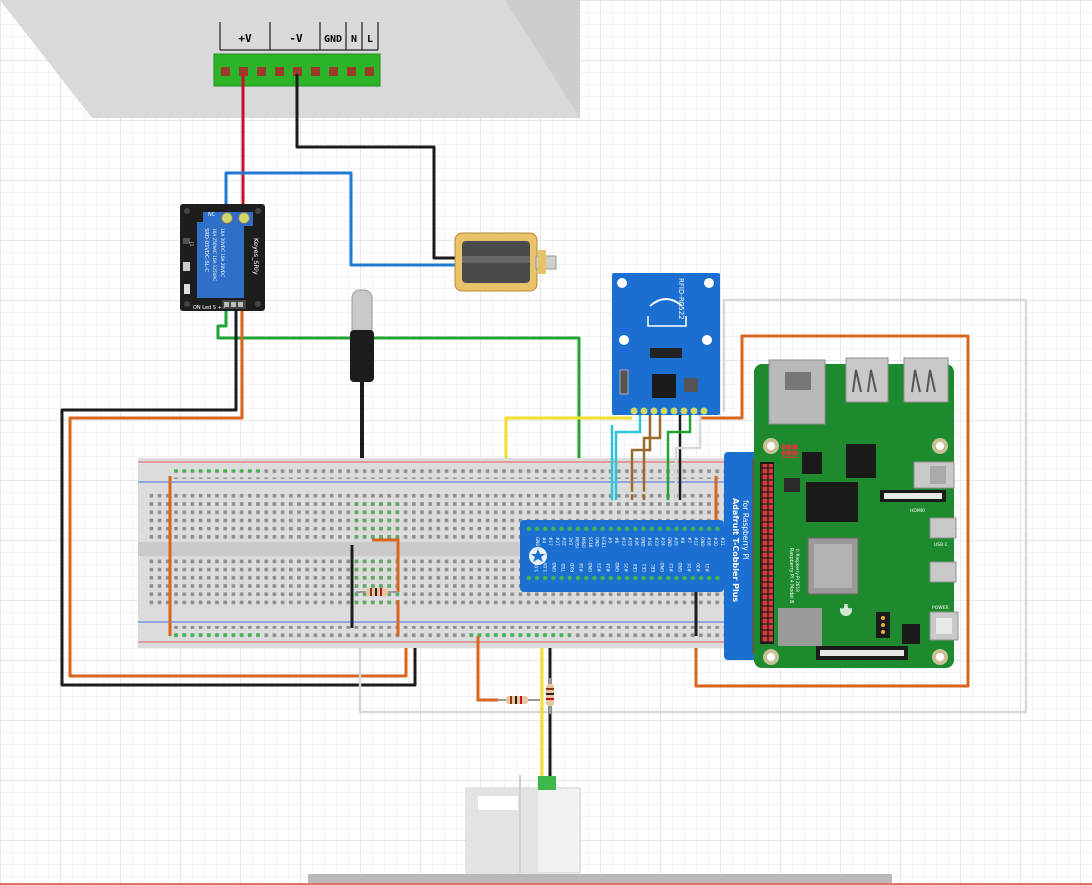 This screenshot has height=885, width=1092. What do you see at coordinates (557, 541) in the screenshot?
I see `cobbler-top-pin-label: #27` at bounding box center [557, 541].